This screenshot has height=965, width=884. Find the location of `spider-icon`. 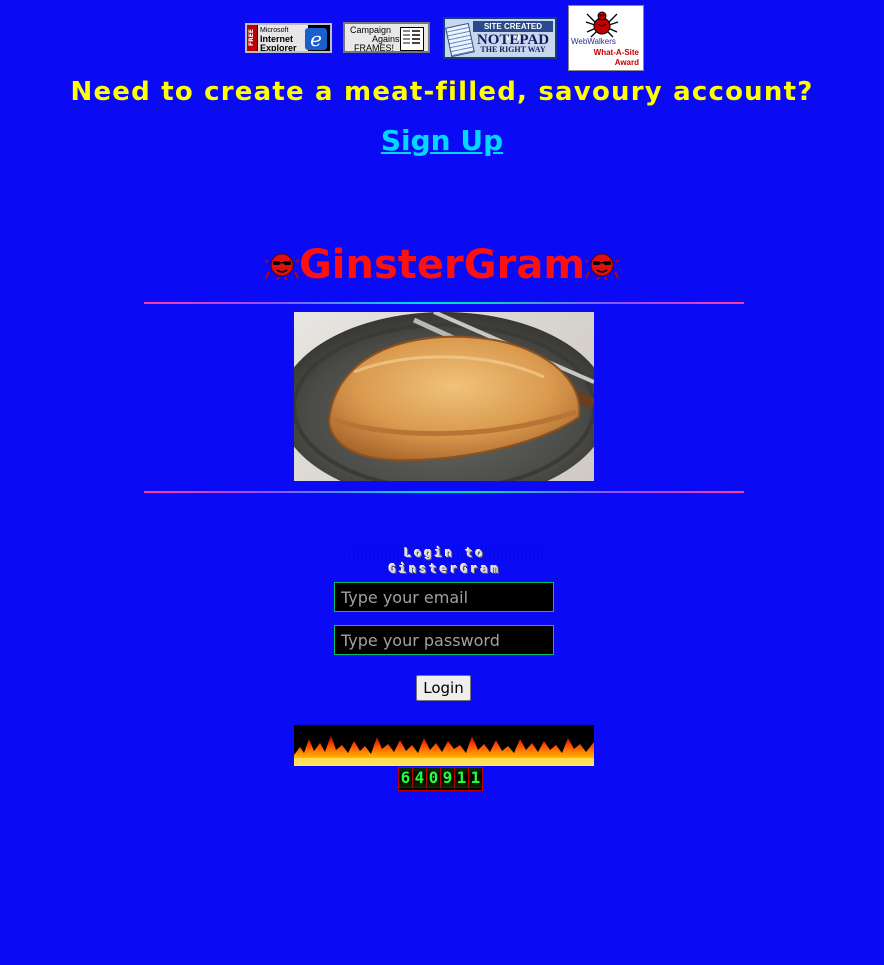

spider-icon is located at coordinates (602, 24).